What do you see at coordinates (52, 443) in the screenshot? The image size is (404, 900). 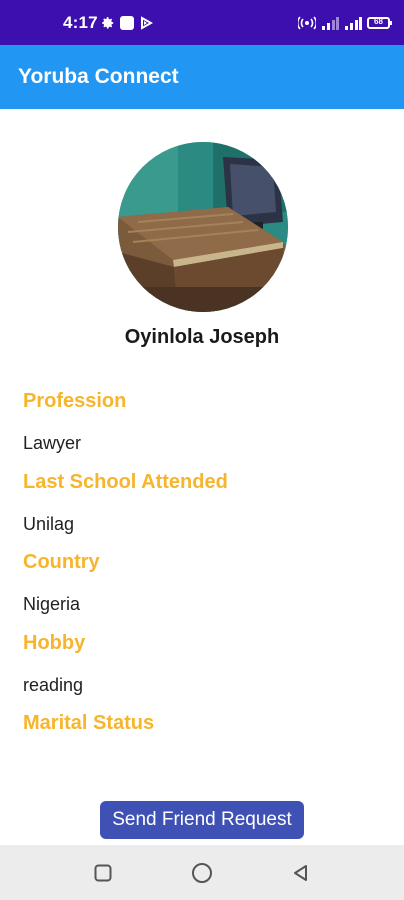 I see `profession-value: Lawyer` at bounding box center [52, 443].